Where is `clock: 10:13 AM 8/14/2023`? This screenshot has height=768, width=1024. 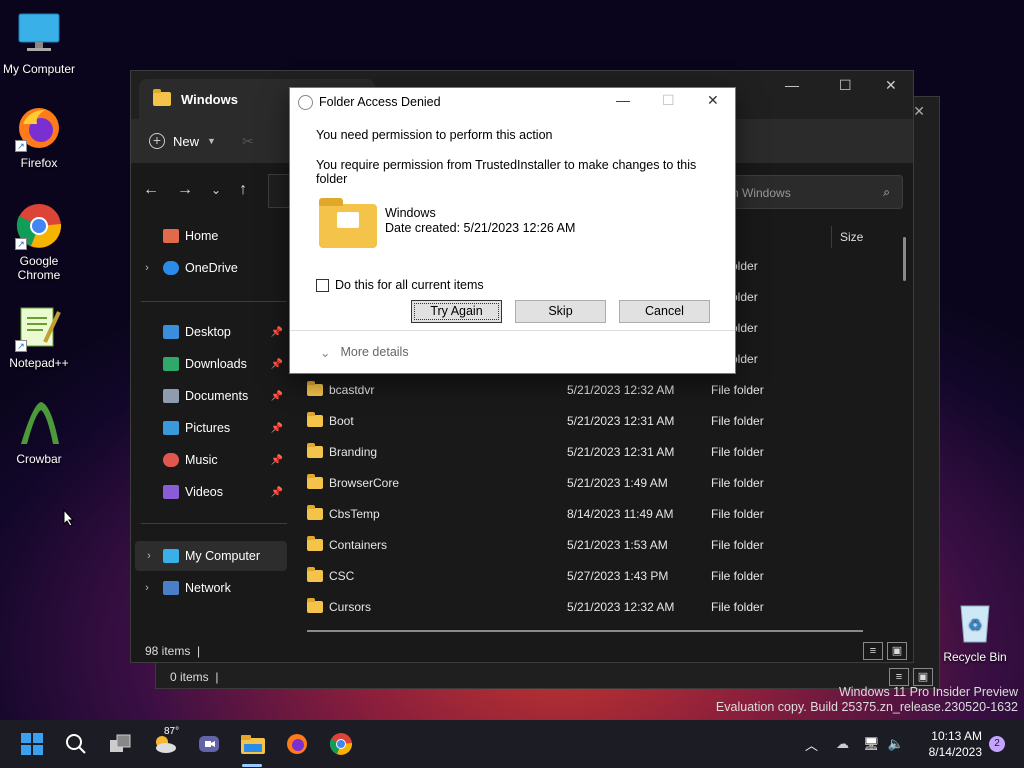
clock: 10:13 AM 8/14/2023 is located at coordinates (955, 744).